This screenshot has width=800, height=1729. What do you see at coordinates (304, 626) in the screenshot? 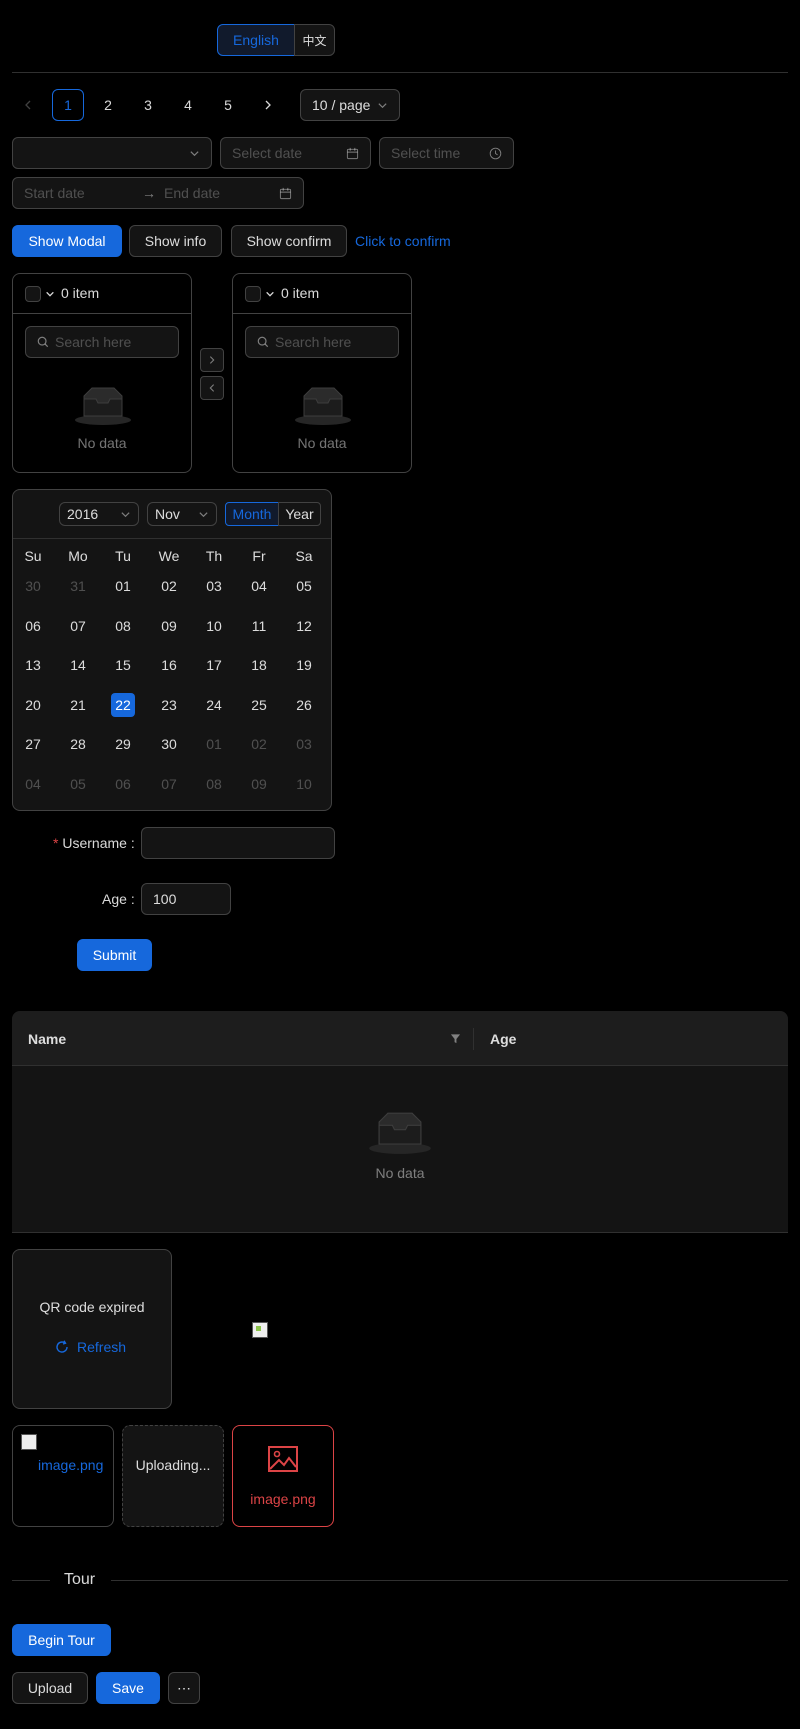
I see `calendar-day-cell: 12` at bounding box center [304, 626].